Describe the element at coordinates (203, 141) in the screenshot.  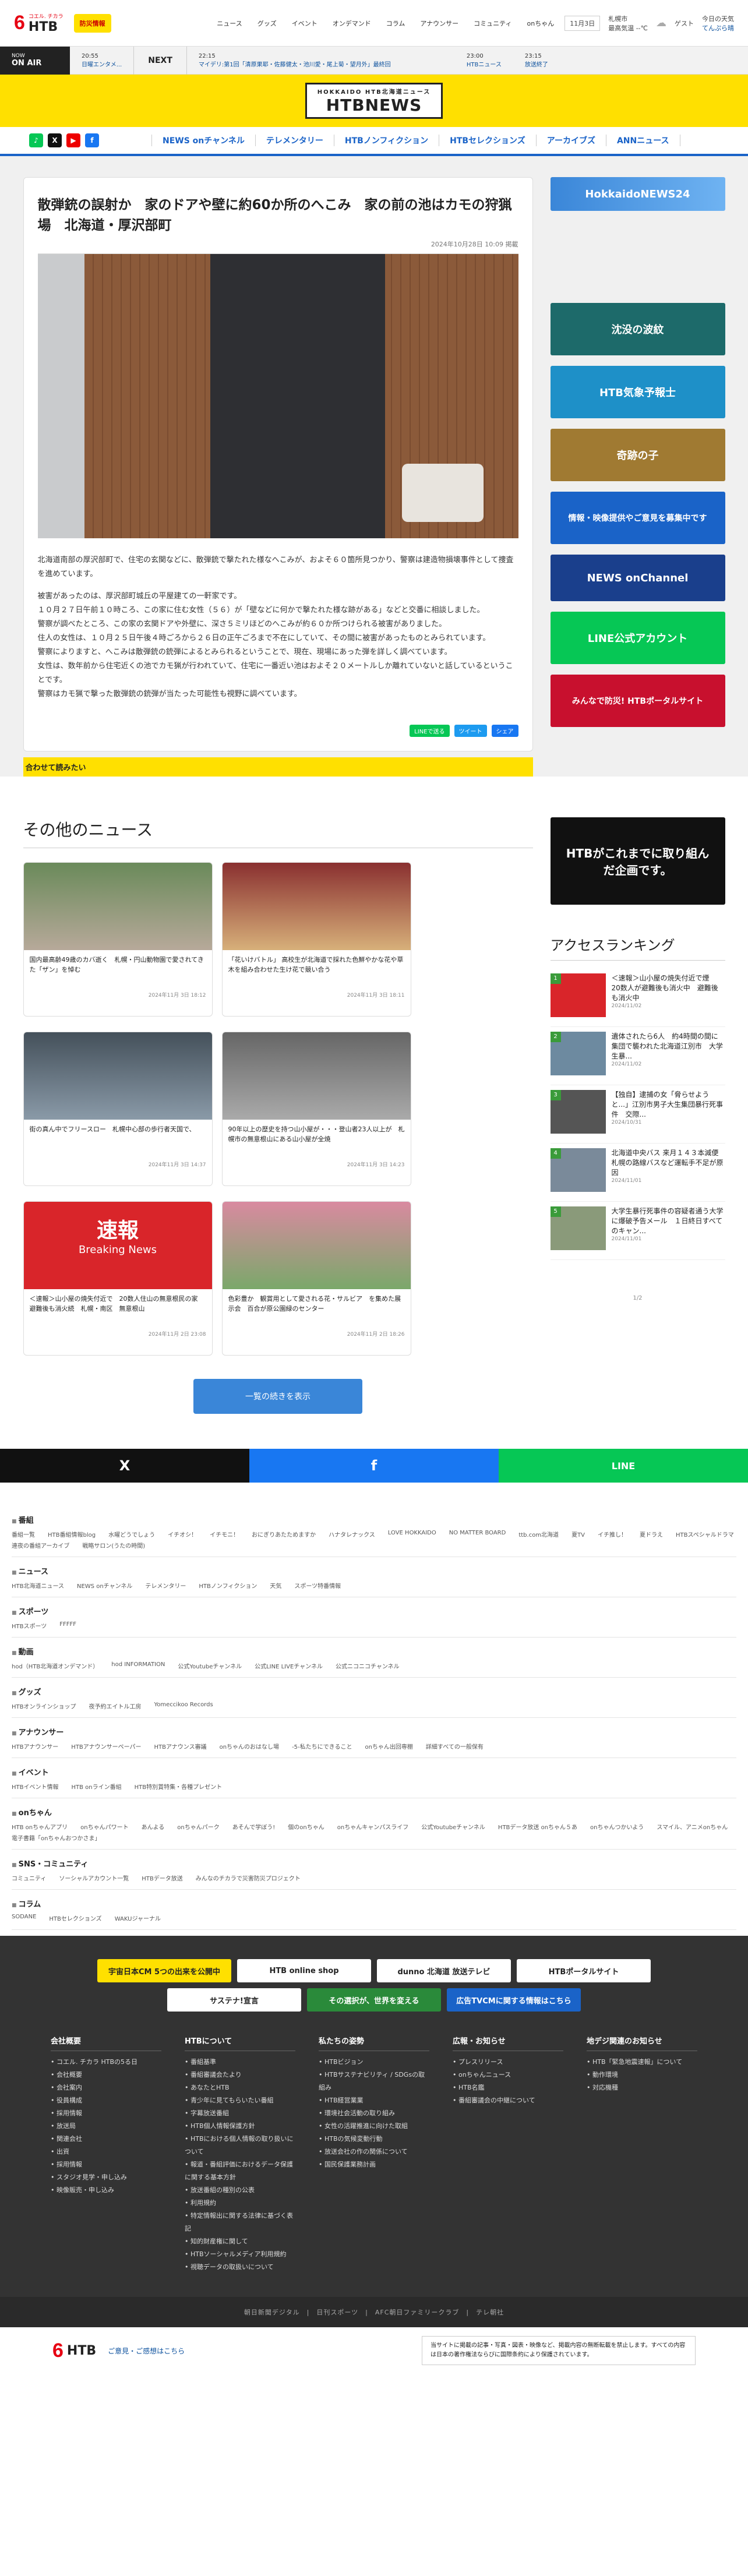
I see `nav-news-on: NEWS onチャンネル` at that location.